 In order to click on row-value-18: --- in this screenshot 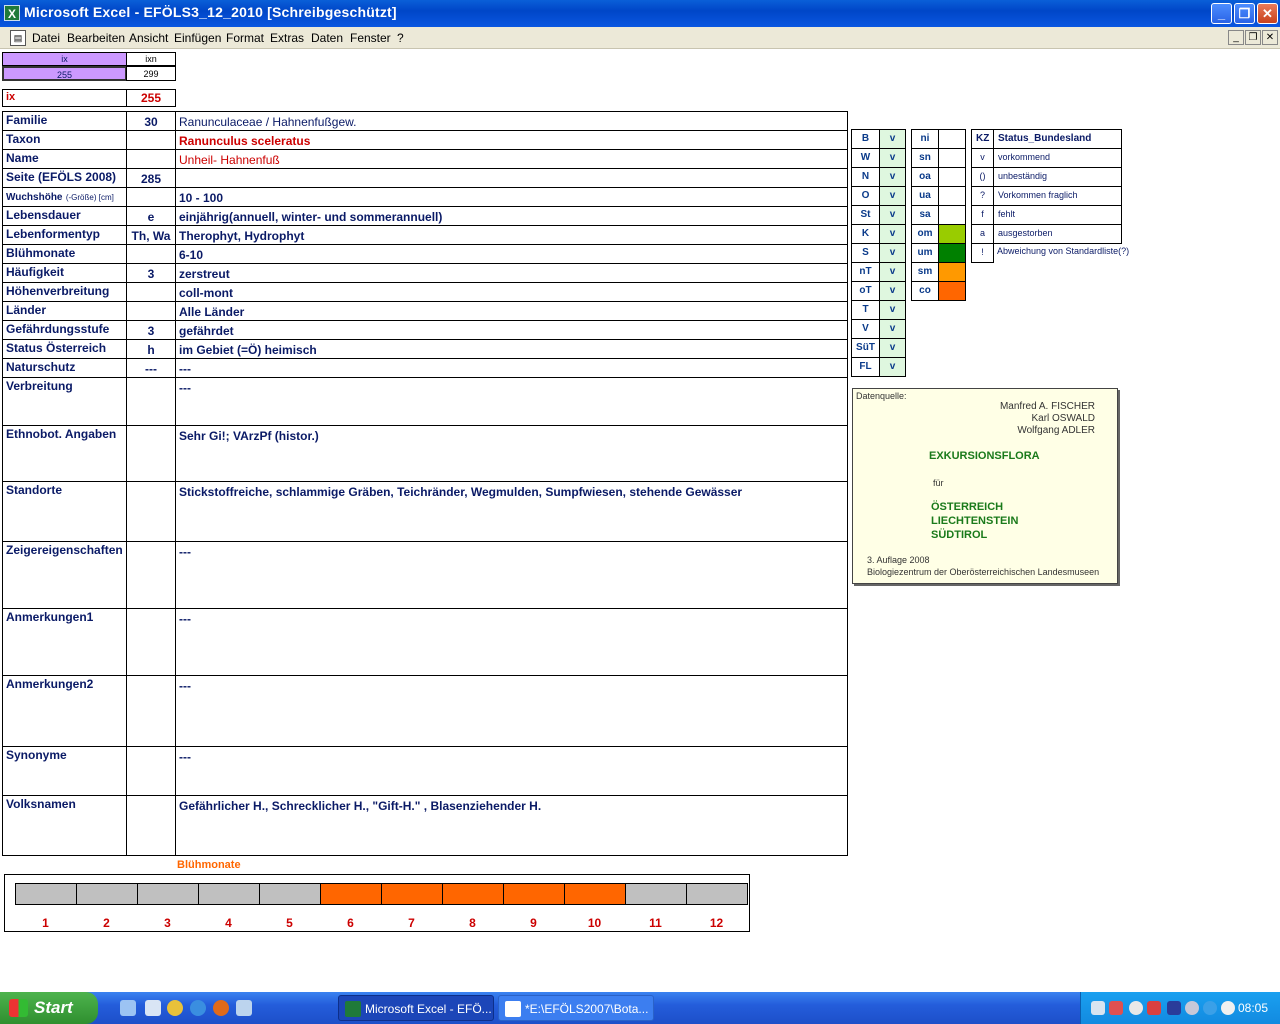, I will do `click(511, 642)`.